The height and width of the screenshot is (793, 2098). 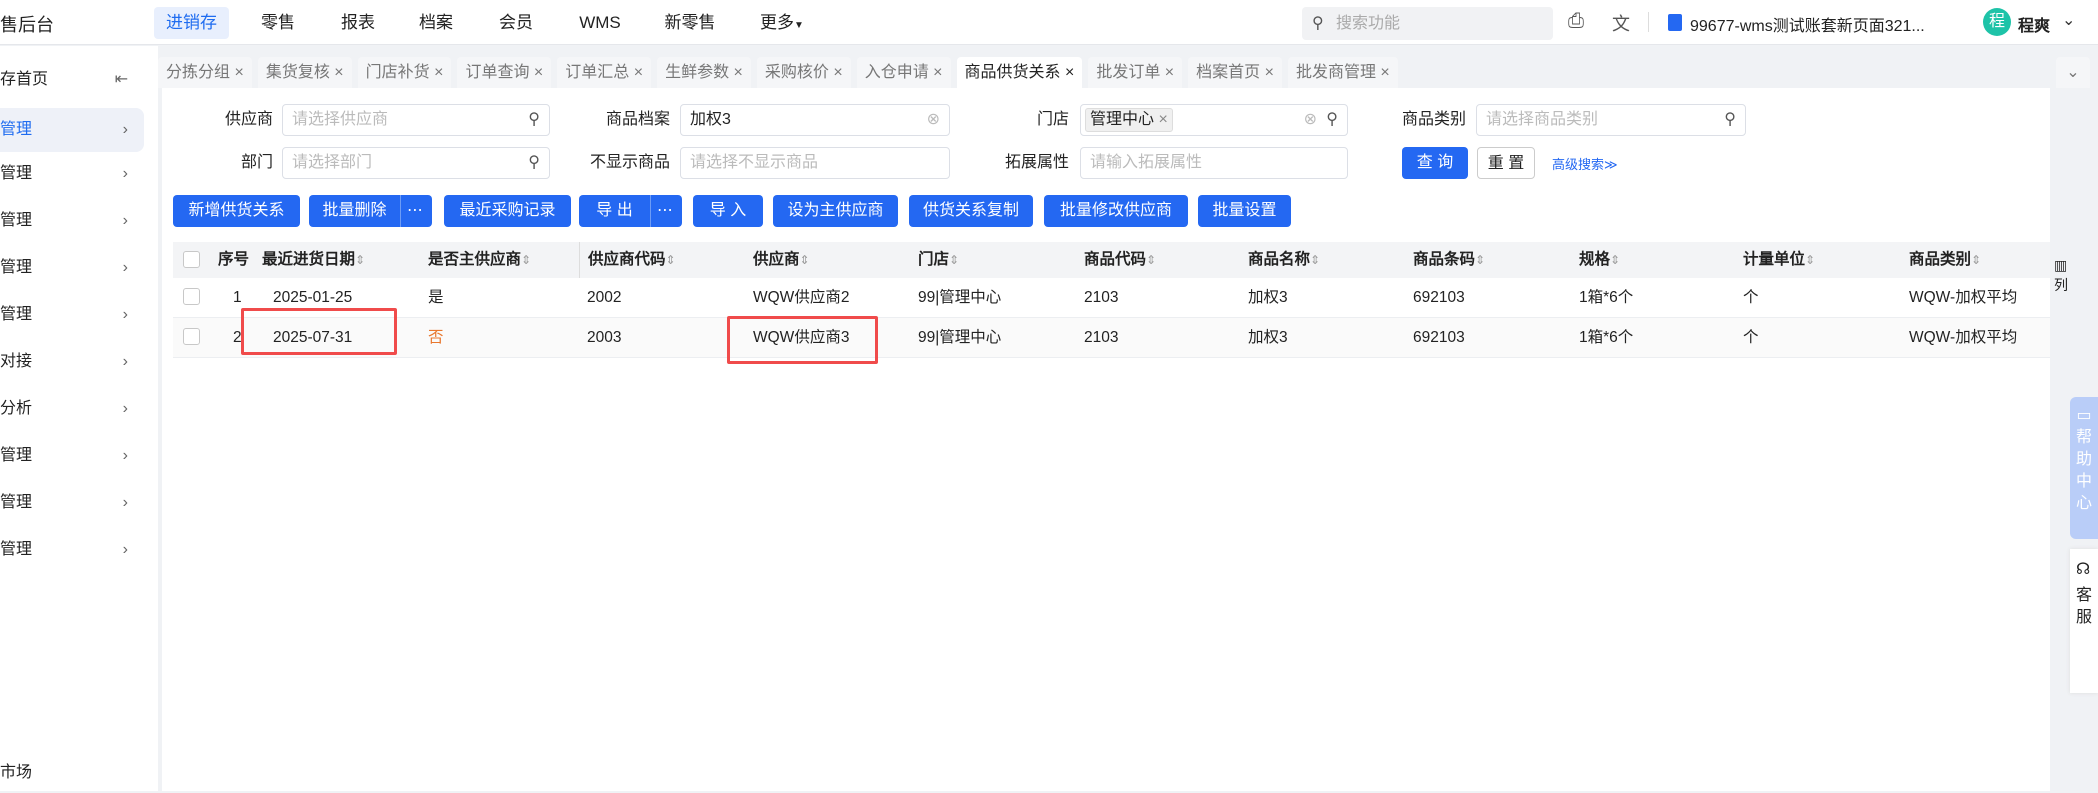 I want to click on col-product-name: 商品名称⇕, so click(x=1284, y=260).